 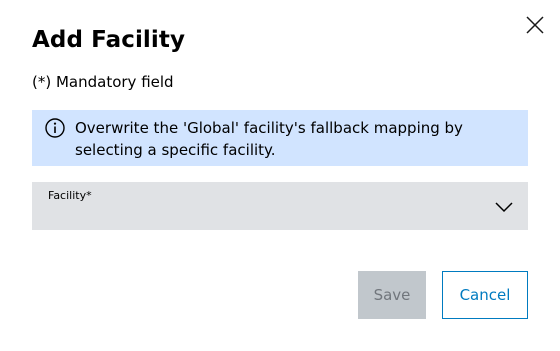 I want to click on save-button: Save, so click(x=392, y=295).